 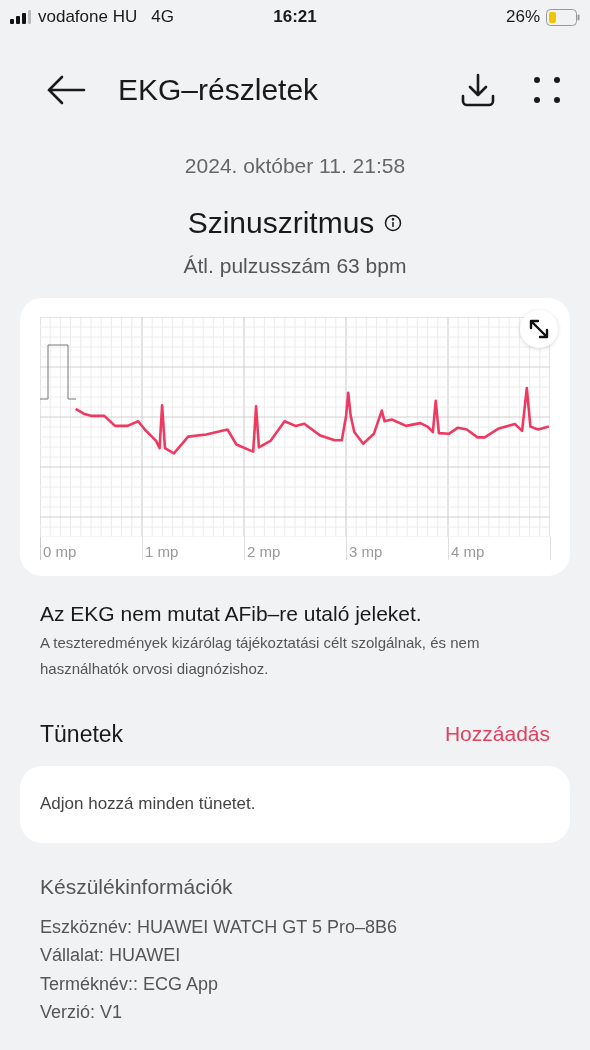 I want to click on signal-icon, so click(x=21, y=17).